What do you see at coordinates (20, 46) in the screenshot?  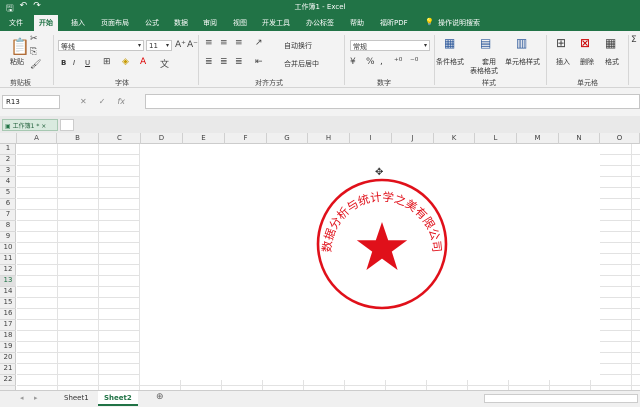 I see `paste-icon: 📋` at bounding box center [20, 46].